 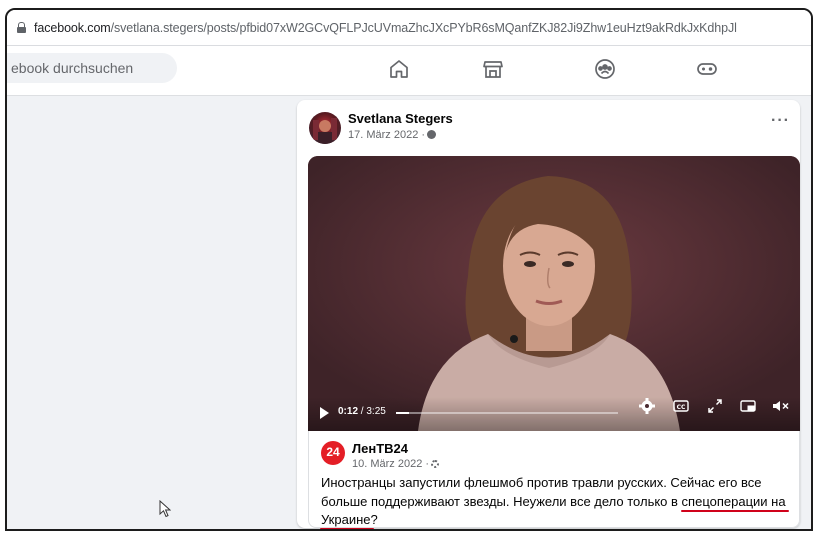 I want to click on gaming-icon, so click(x=707, y=69).